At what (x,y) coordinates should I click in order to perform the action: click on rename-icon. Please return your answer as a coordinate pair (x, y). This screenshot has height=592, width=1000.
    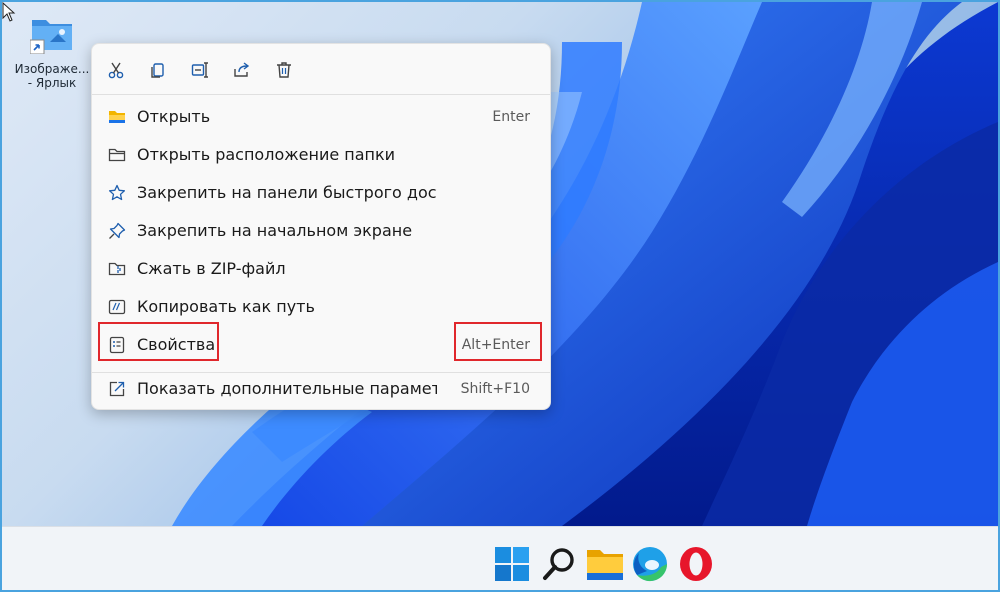
    Looking at the image, I should click on (199, 70).